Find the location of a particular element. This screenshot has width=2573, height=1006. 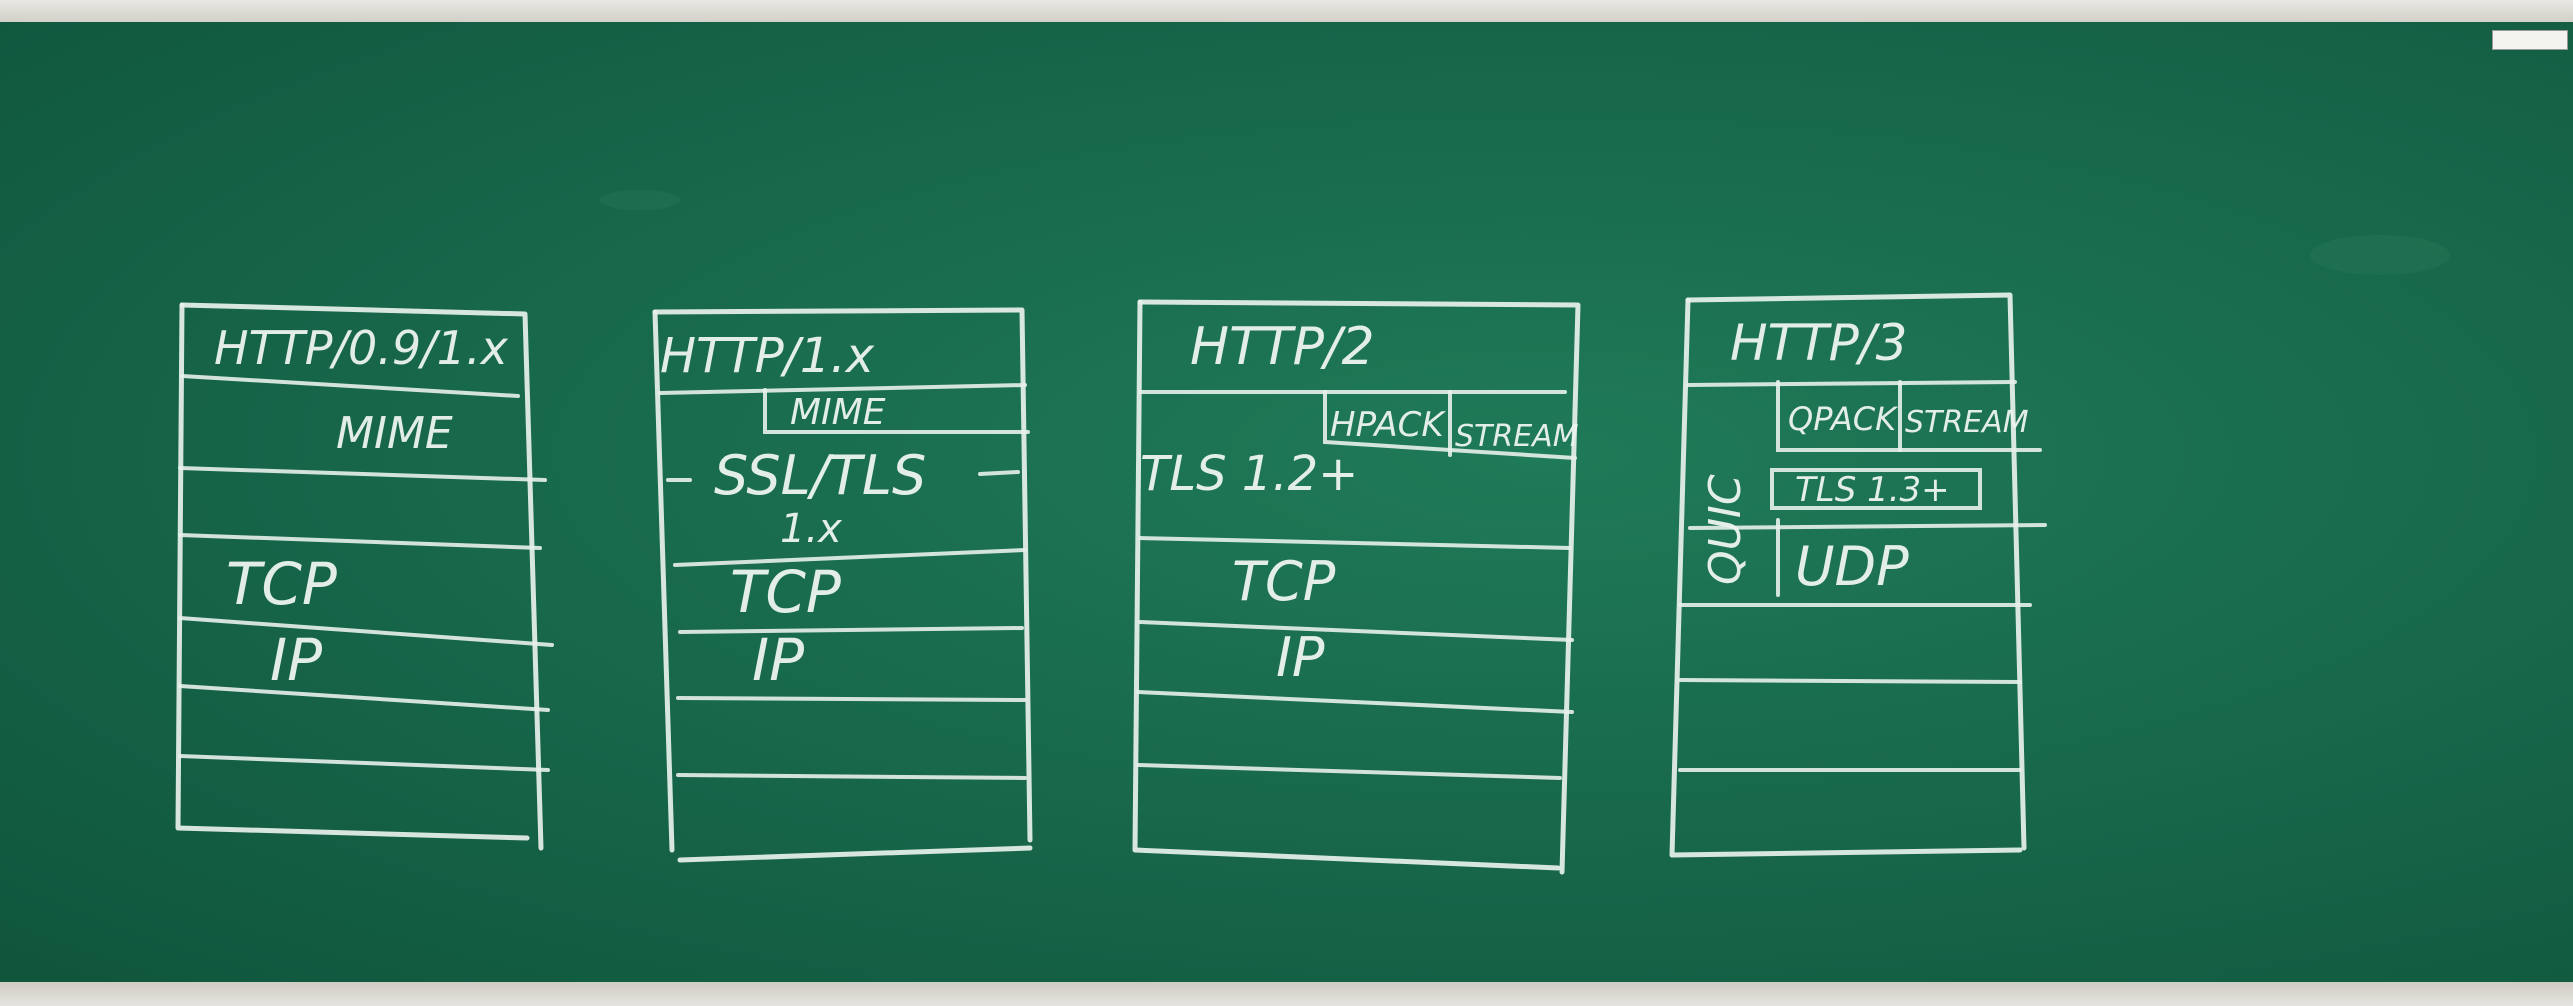

stack-3-outline-top-right is located at coordinates (1359, 587).